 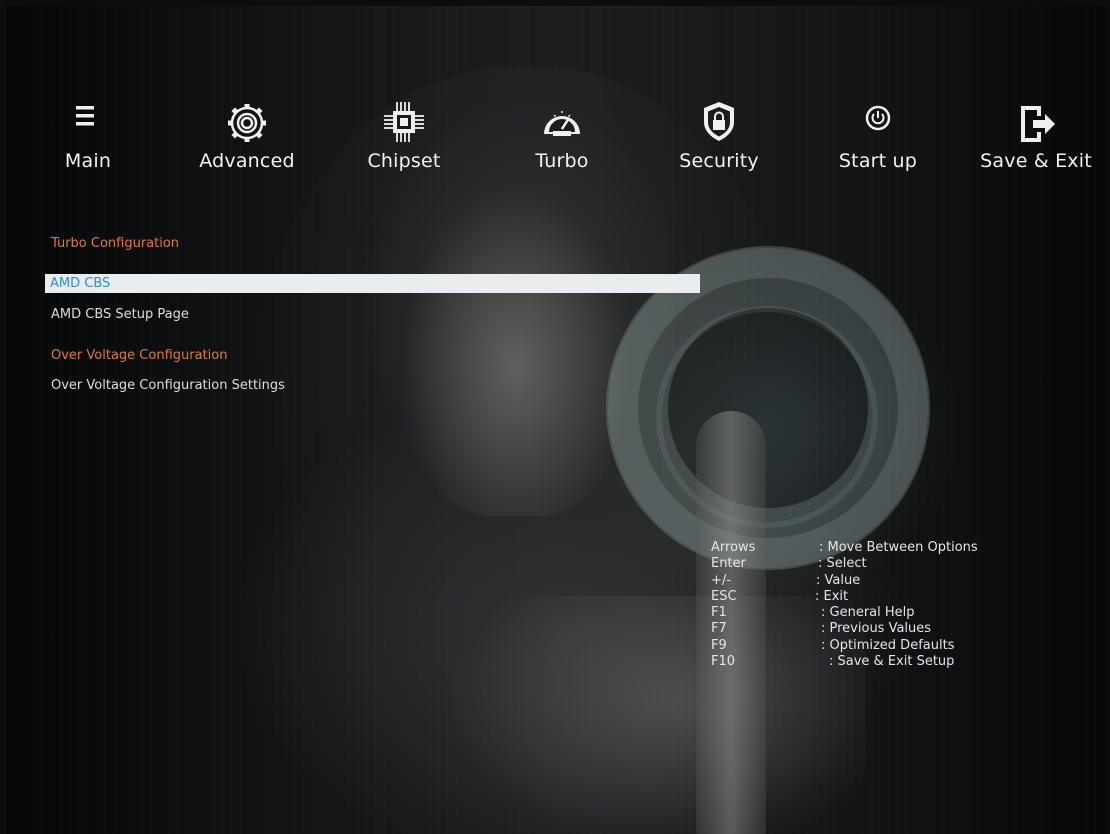 What do you see at coordinates (898, 547) in the screenshot?
I see `help-desc: : Move Between Options` at bounding box center [898, 547].